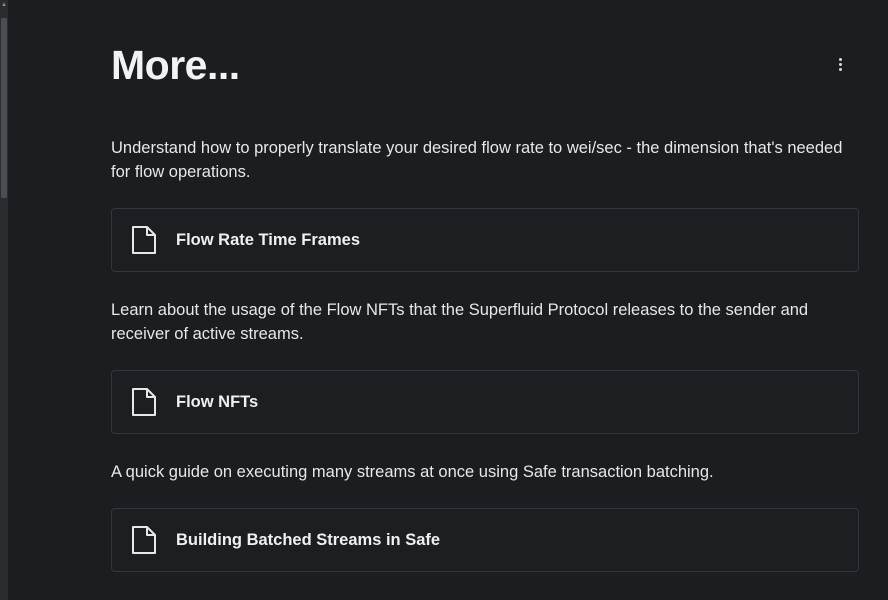 This screenshot has height=600, width=888. What do you see at coordinates (485, 240) in the screenshot?
I see `link-card-flow-rate-time-frames: Flow Rate Time Frames` at bounding box center [485, 240].